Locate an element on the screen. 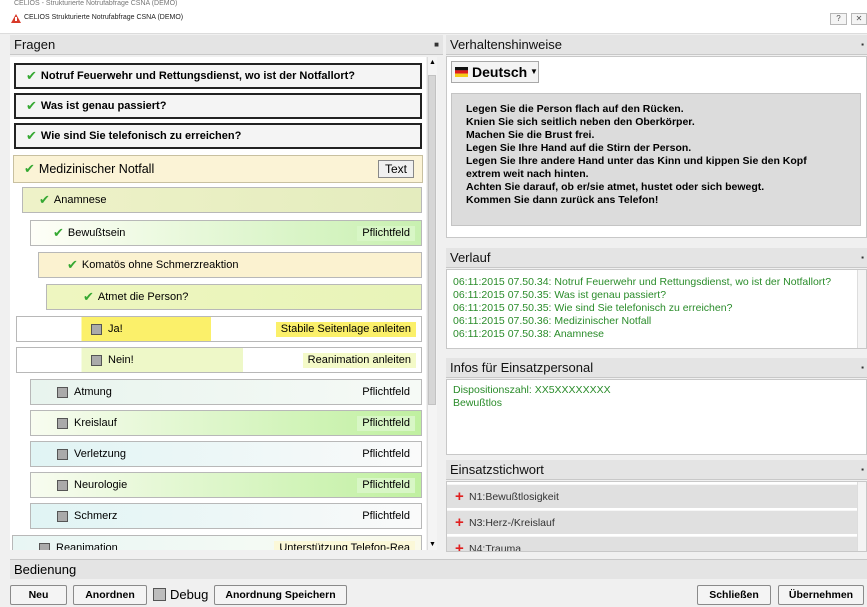 The width and height of the screenshot is (867, 607). question-label: Atmung is located at coordinates (93, 392).